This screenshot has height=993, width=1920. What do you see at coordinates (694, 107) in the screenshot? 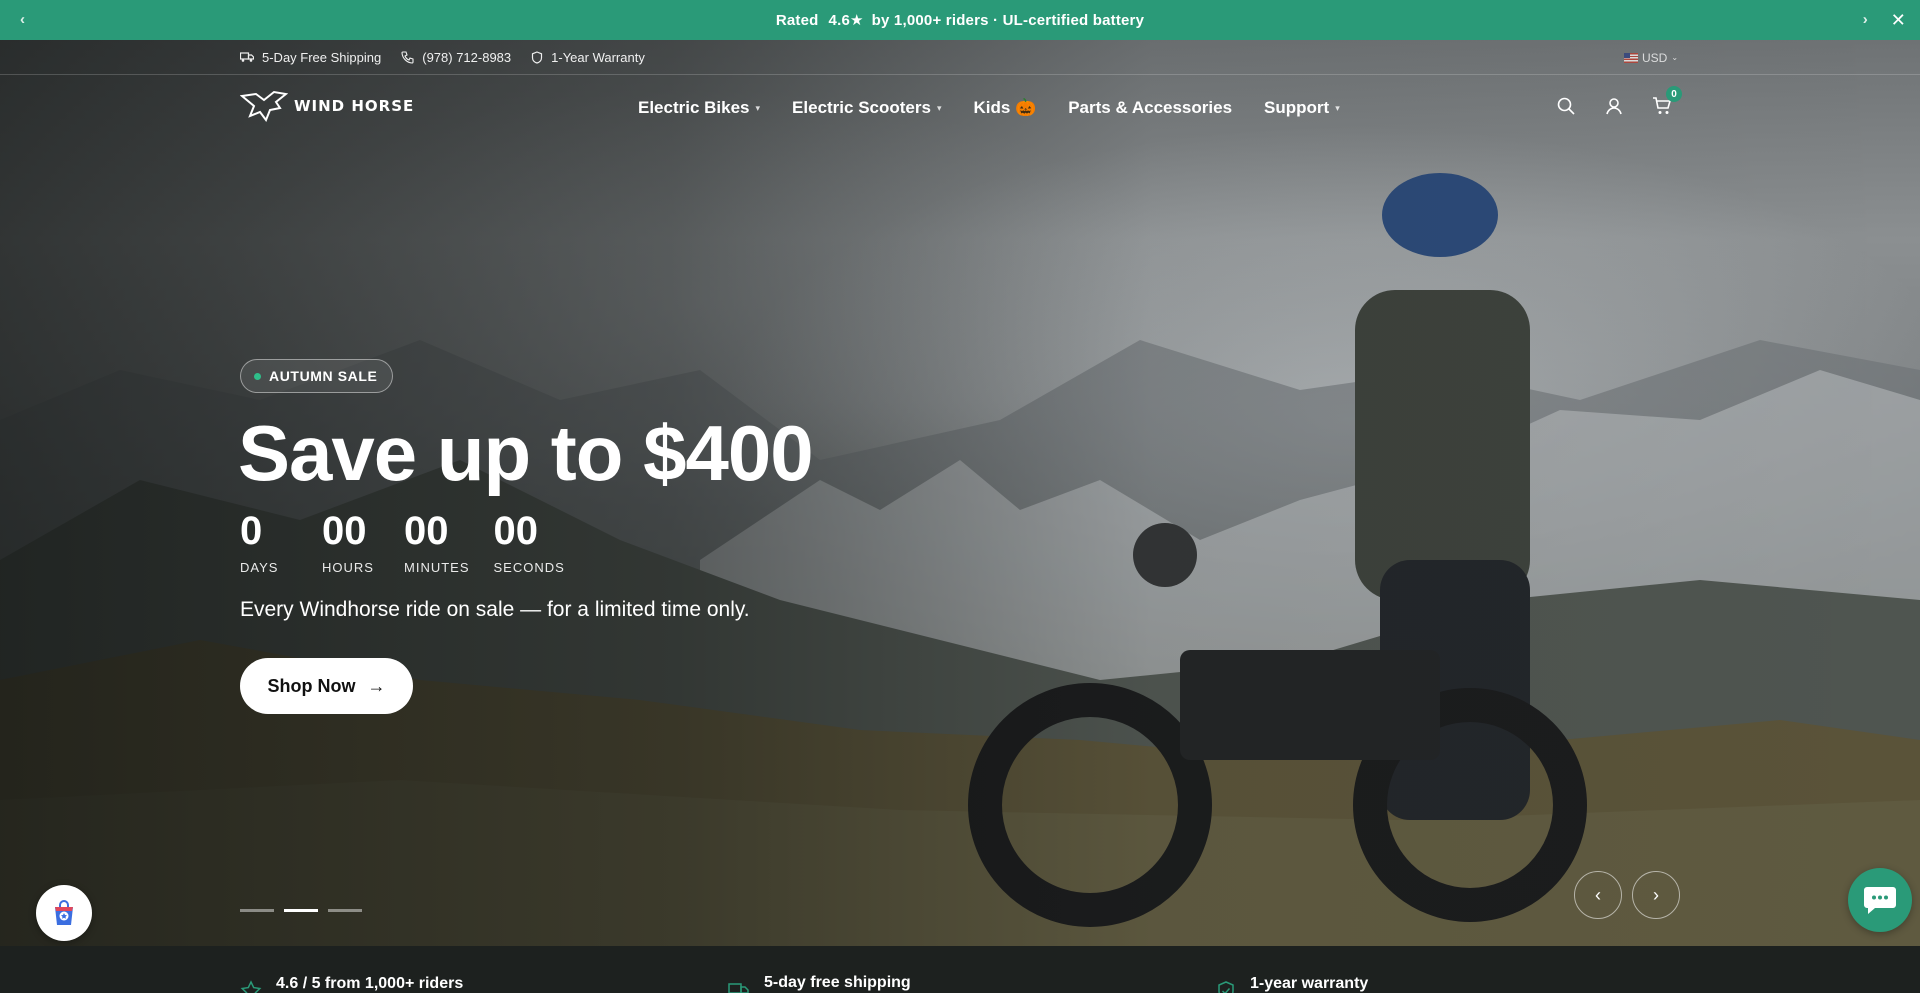
I see `nav-item-label: Electric Bikes` at bounding box center [694, 107].